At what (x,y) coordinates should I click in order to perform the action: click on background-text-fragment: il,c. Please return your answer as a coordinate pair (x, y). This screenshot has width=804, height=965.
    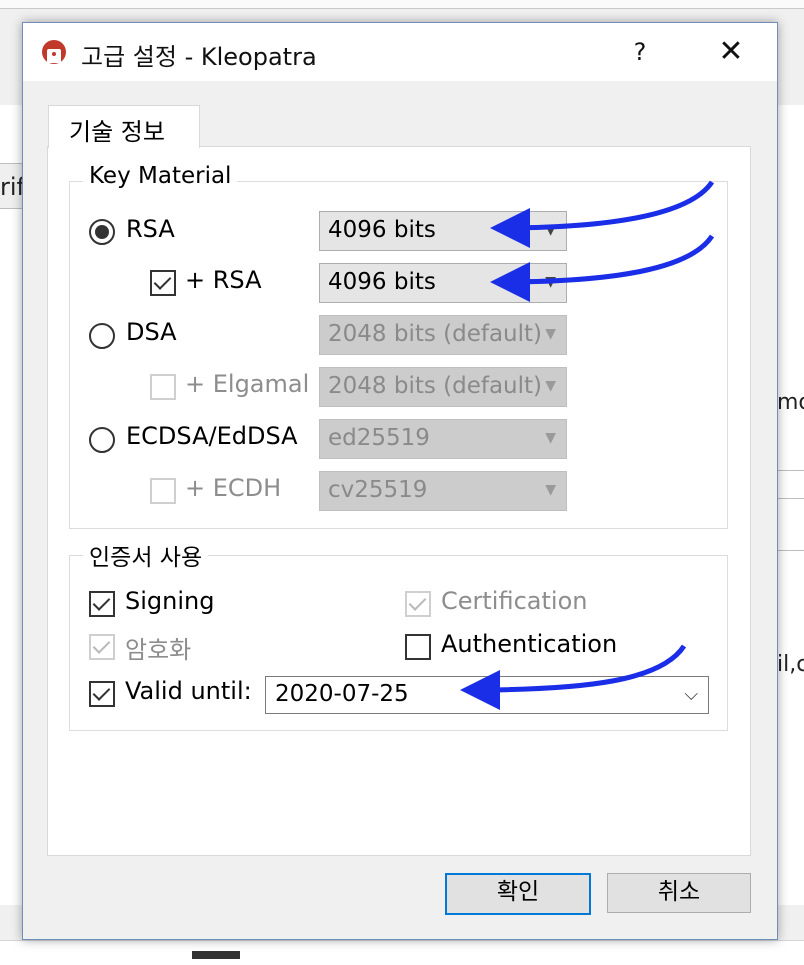
    Looking at the image, I should click on (790, 664).